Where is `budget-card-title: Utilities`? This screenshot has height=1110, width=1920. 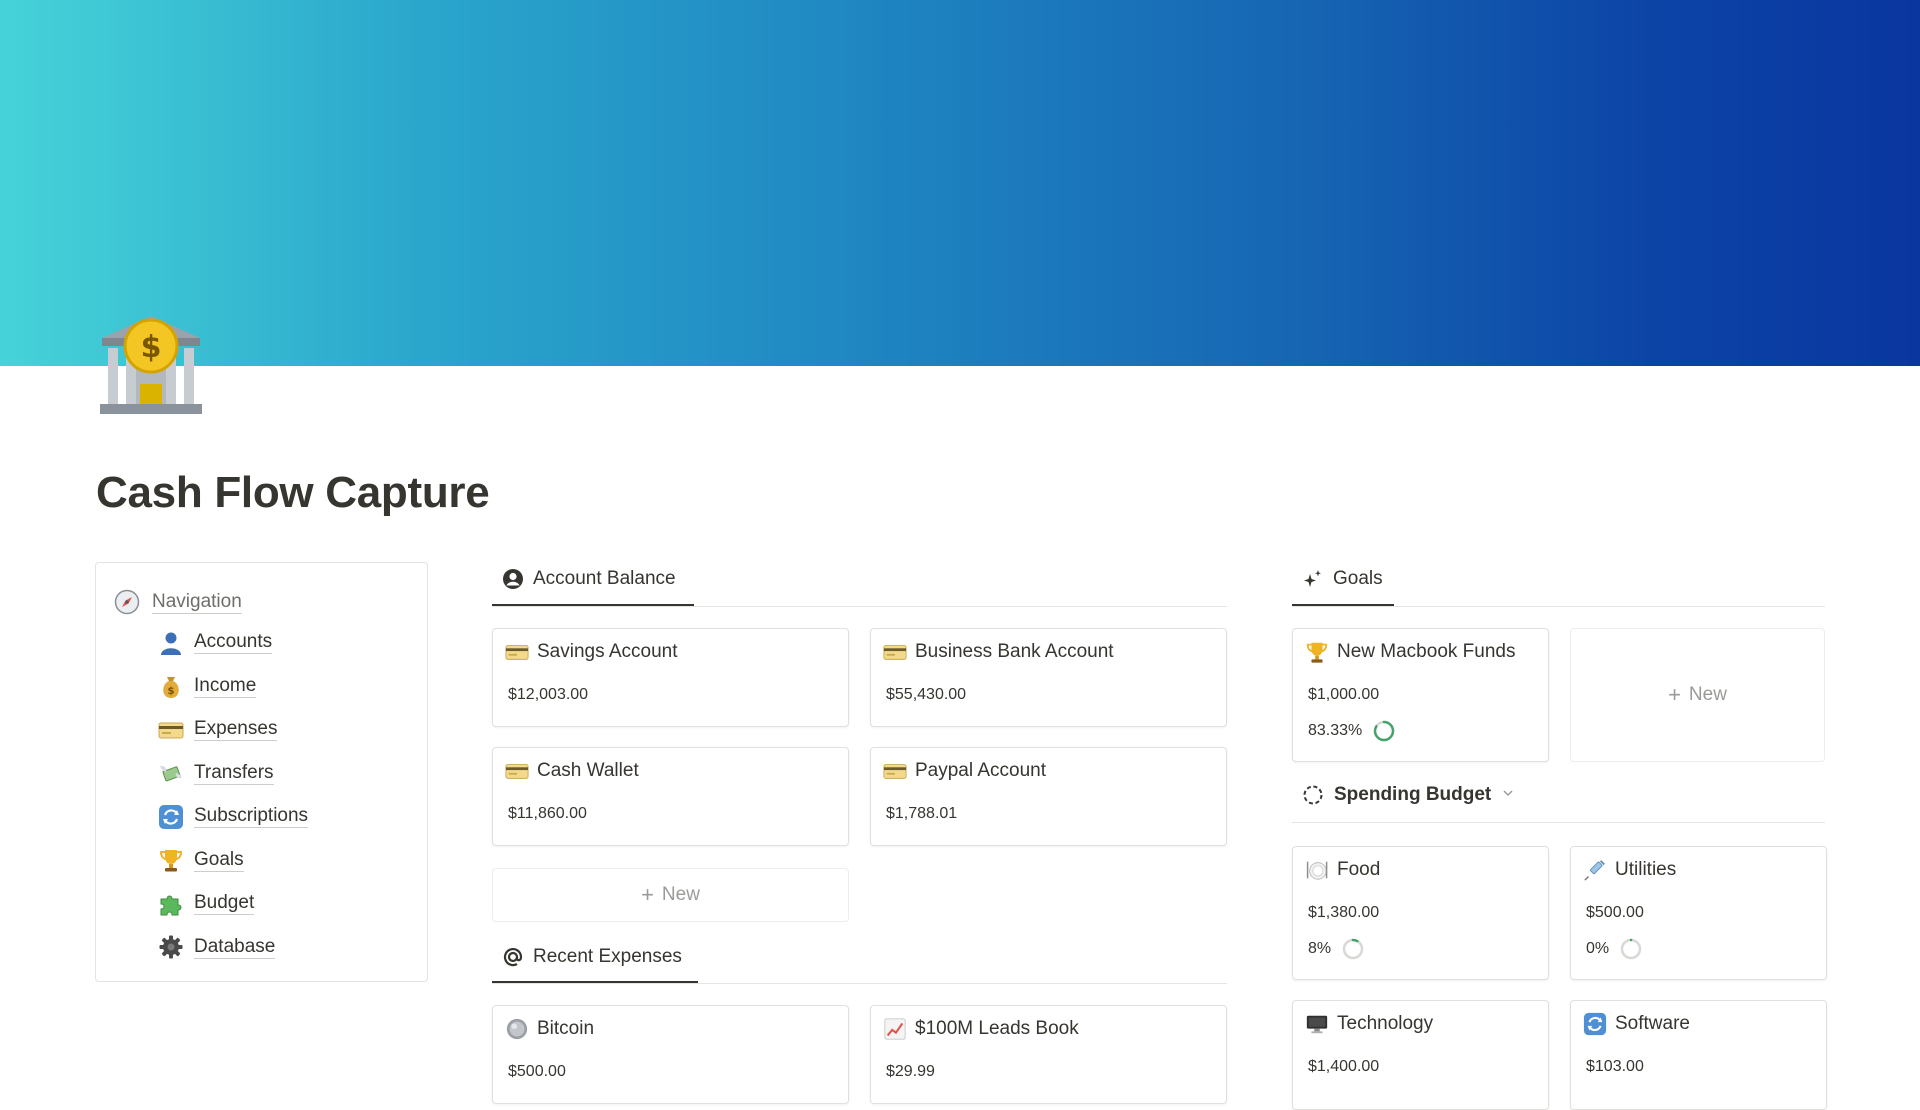
budget-card-title: Utilities is located at coordinates (1629, 870).